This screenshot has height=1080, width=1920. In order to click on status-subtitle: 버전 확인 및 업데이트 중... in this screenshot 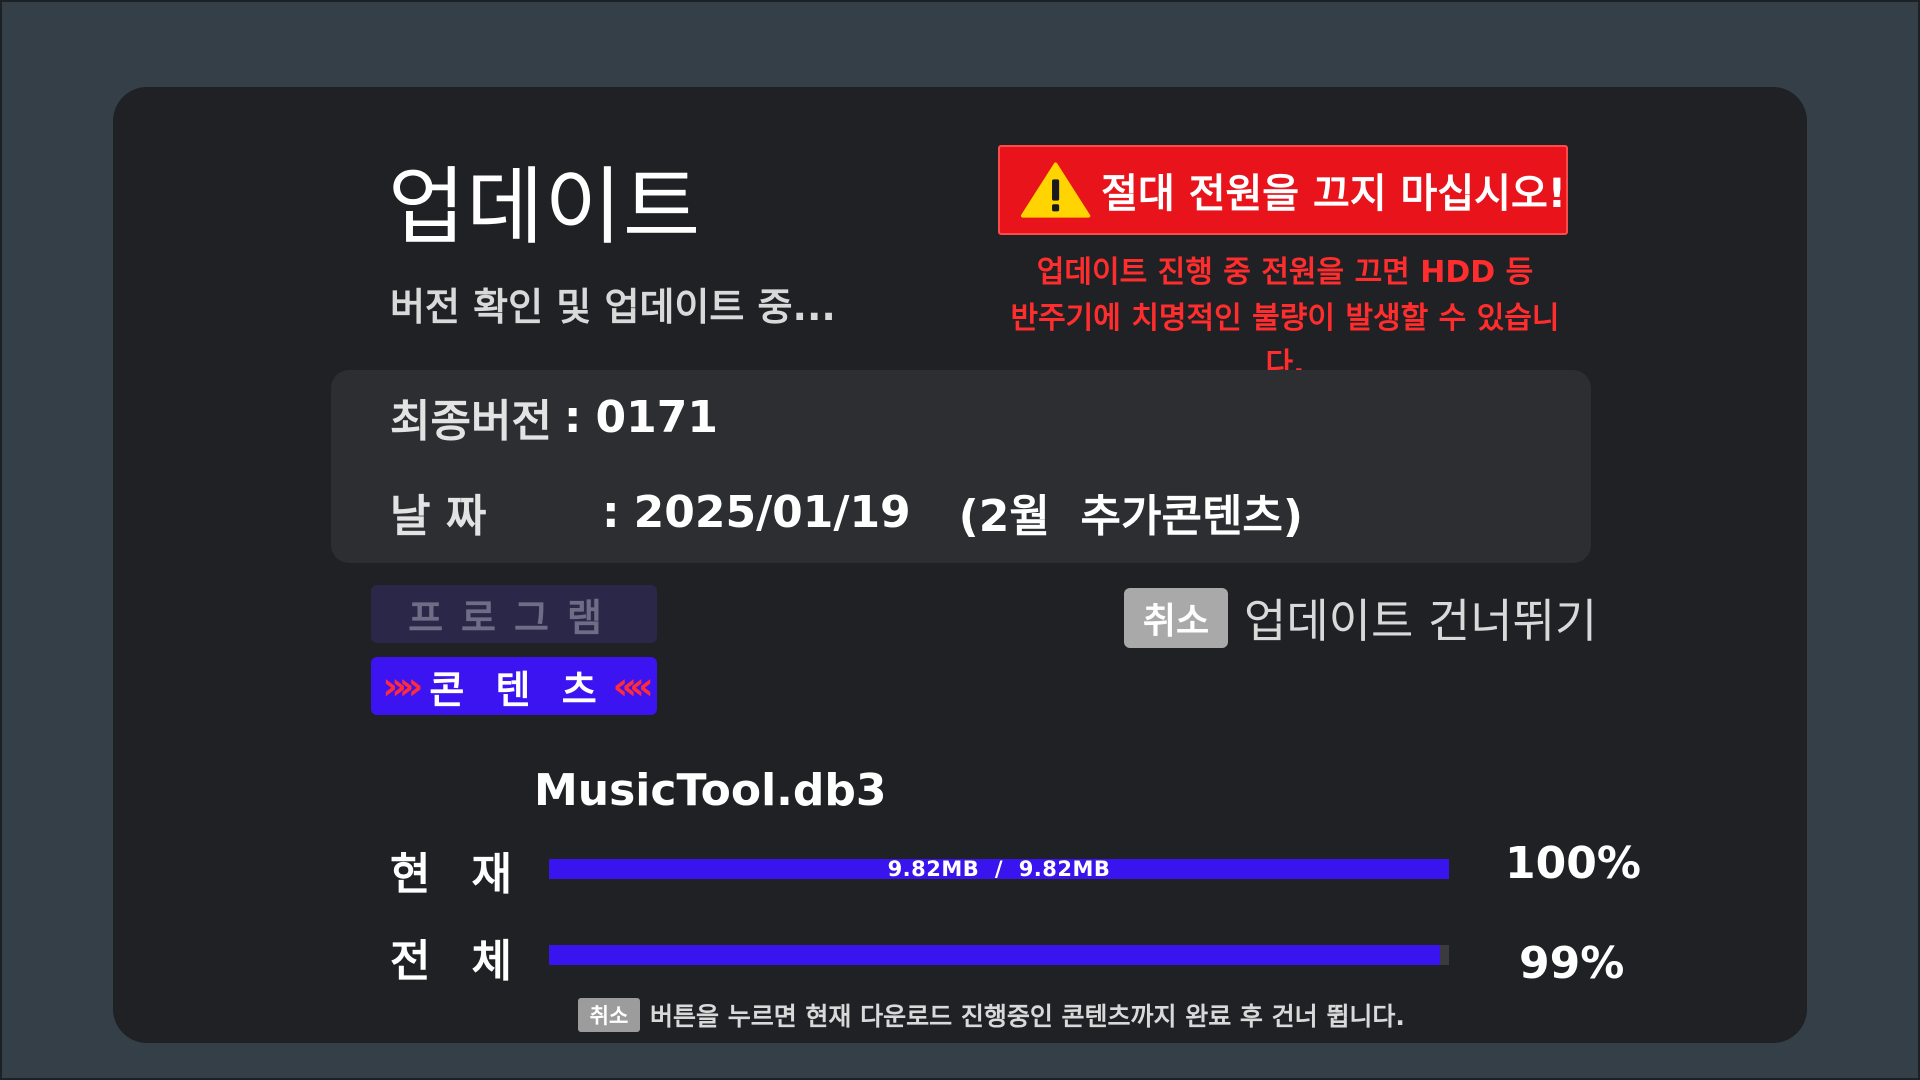, I will do `click(613, 307)`.